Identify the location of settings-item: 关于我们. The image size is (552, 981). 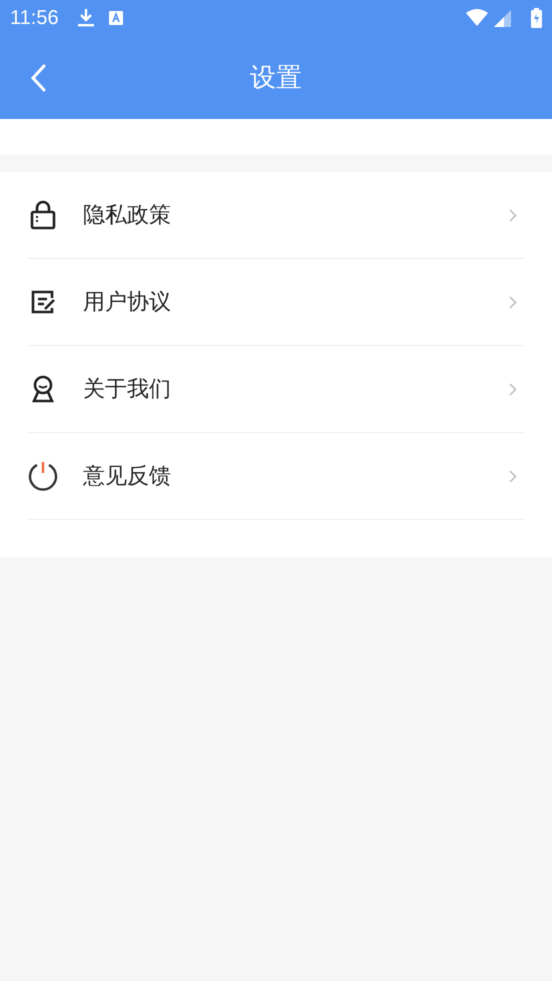
(276, 389).